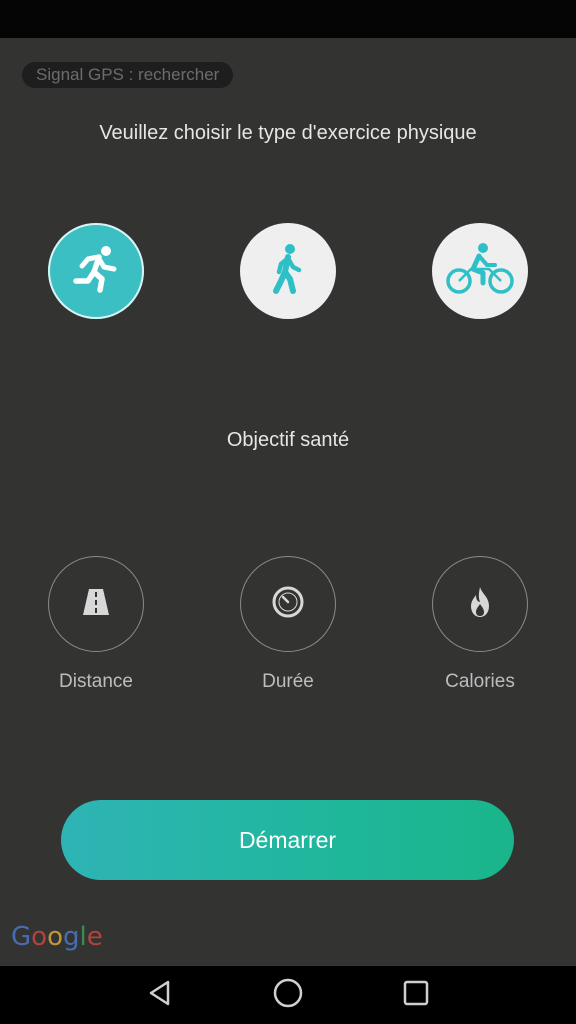  I want to click on recents-button, so click(416, 995).